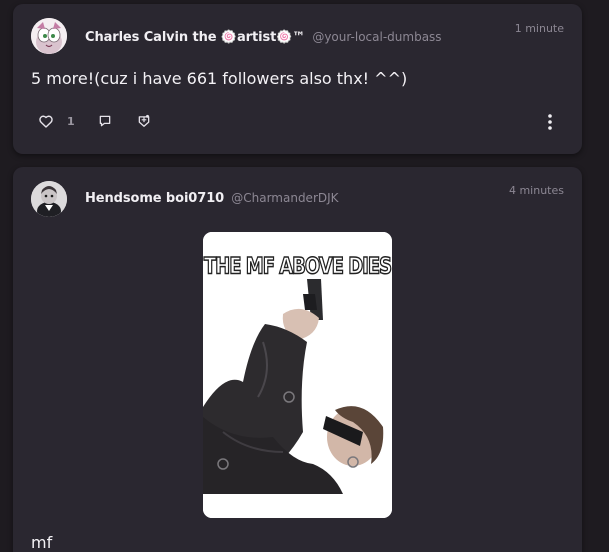 Image resolution: width=609 pixels, height=552 pixels. What do you see at coordinates (95, 121) in the screenshot?
I see `post-actions: 1` at bounding box center [95, 121].